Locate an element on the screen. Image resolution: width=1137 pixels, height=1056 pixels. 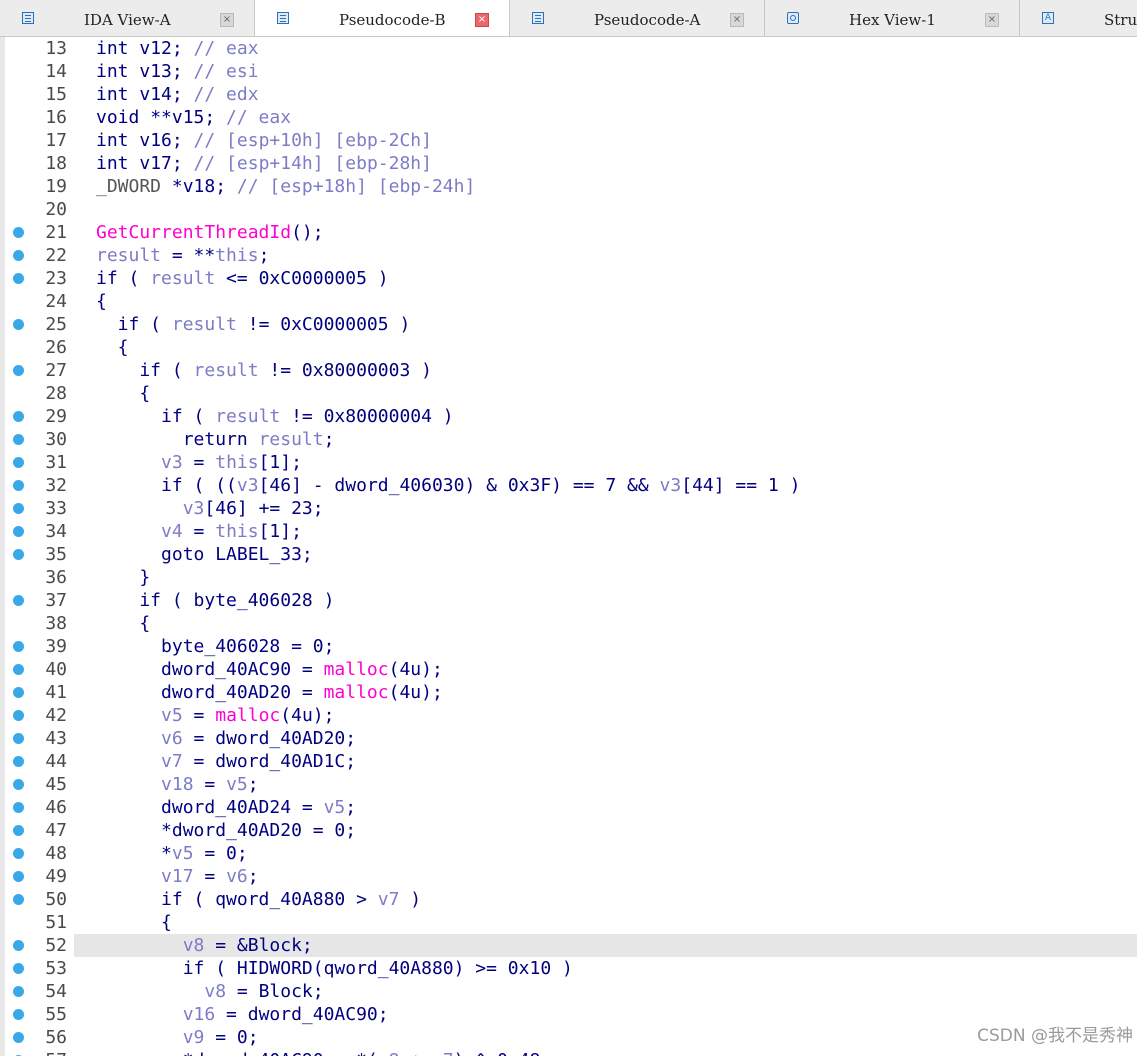
code-line: 54 v8 = Block; is located at coordinates (568, 991).